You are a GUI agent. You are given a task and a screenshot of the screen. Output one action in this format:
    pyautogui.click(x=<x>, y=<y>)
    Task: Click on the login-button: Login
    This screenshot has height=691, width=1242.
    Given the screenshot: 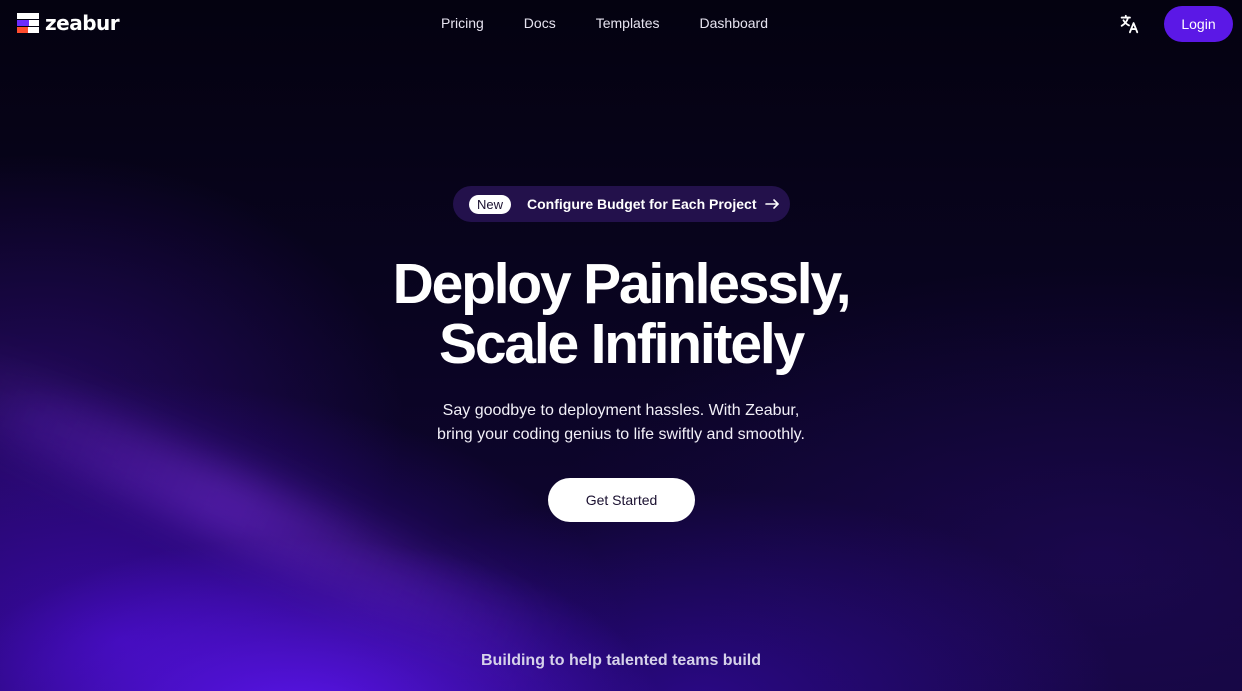 What is the action you would take?
    pyautogui.click(x=1198, y=24)
    